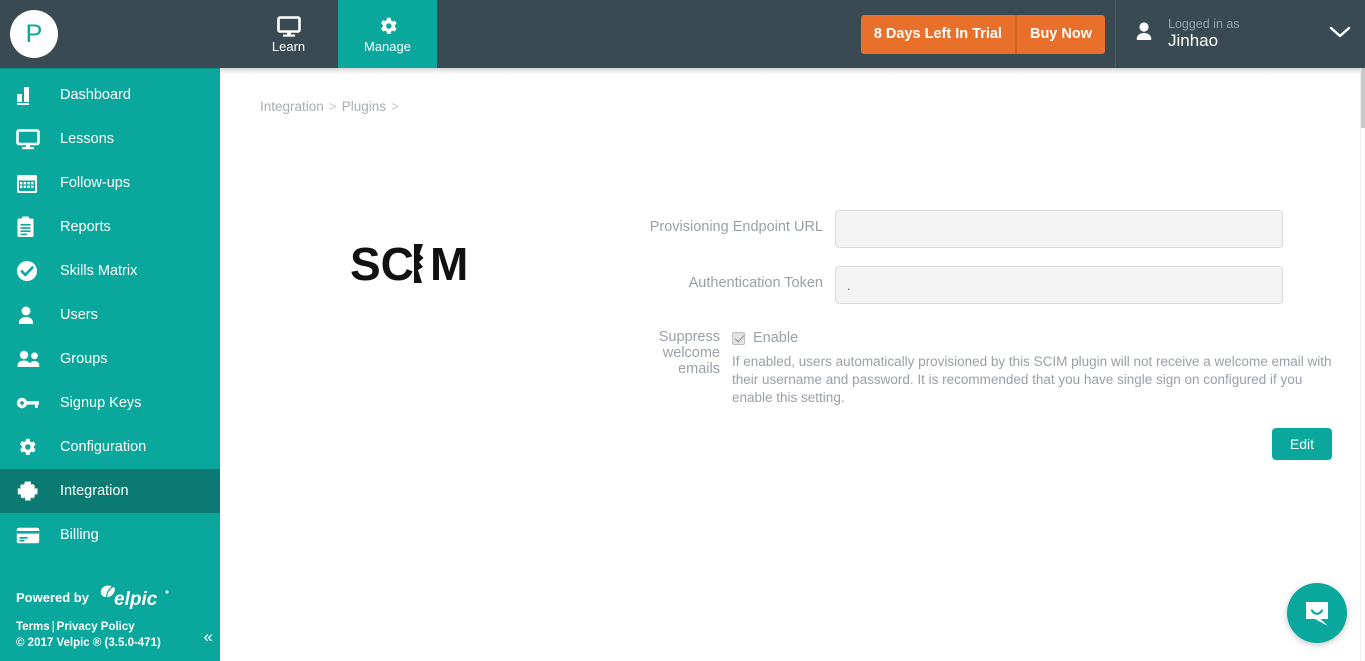 The height and width of the screenshot is (661, 1365). I want to click on sidebar-item-configuration-label: Configuration, so click(103, 447).